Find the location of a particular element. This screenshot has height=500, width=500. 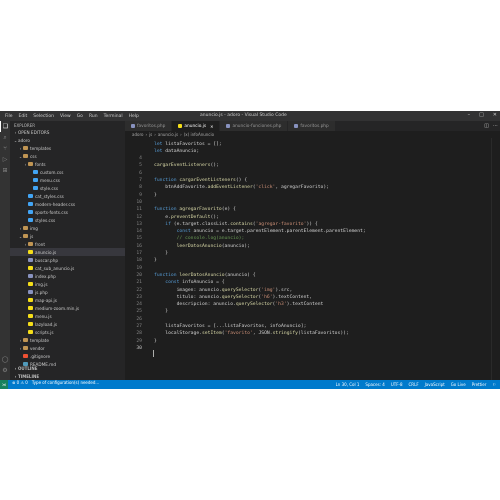

status-right-item: Prettier is located at coordinates (479, 384).